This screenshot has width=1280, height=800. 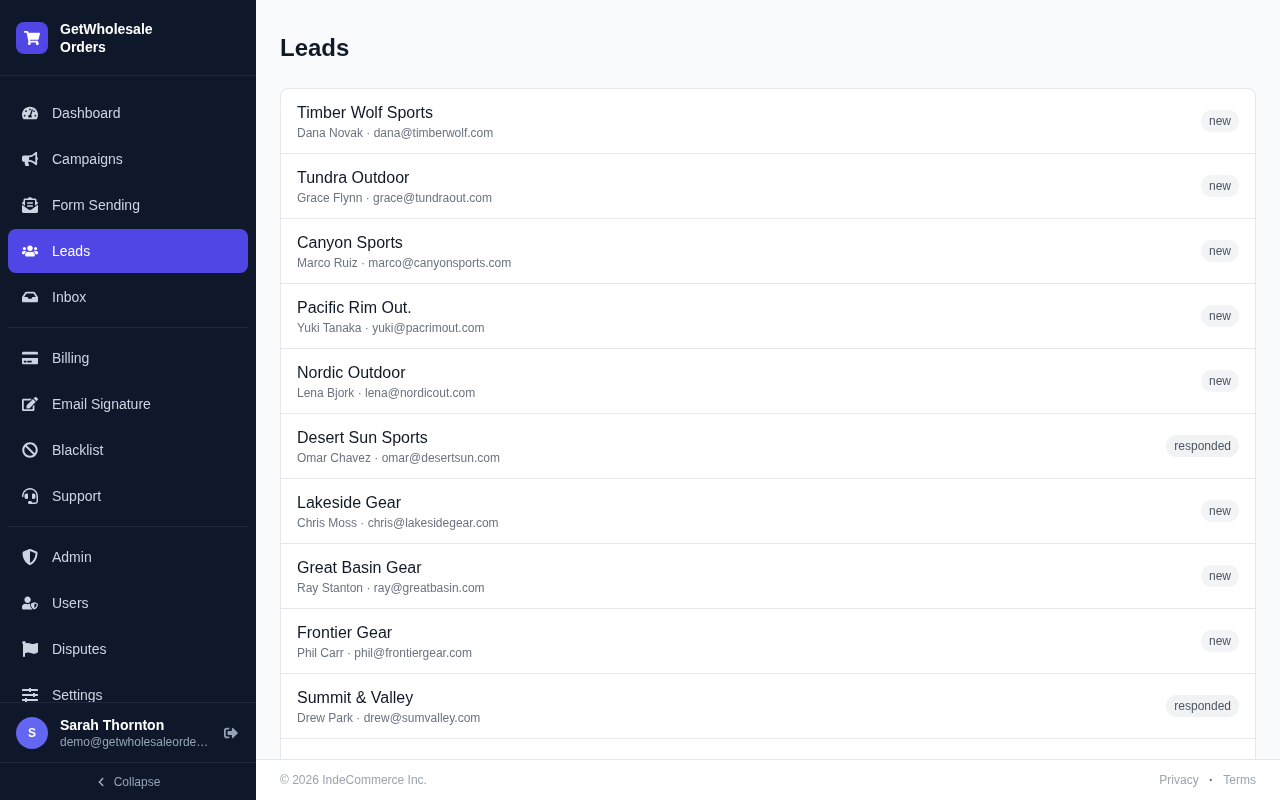 I want to click on sidebar-item: Campaigns, so click(x=128, y=159).